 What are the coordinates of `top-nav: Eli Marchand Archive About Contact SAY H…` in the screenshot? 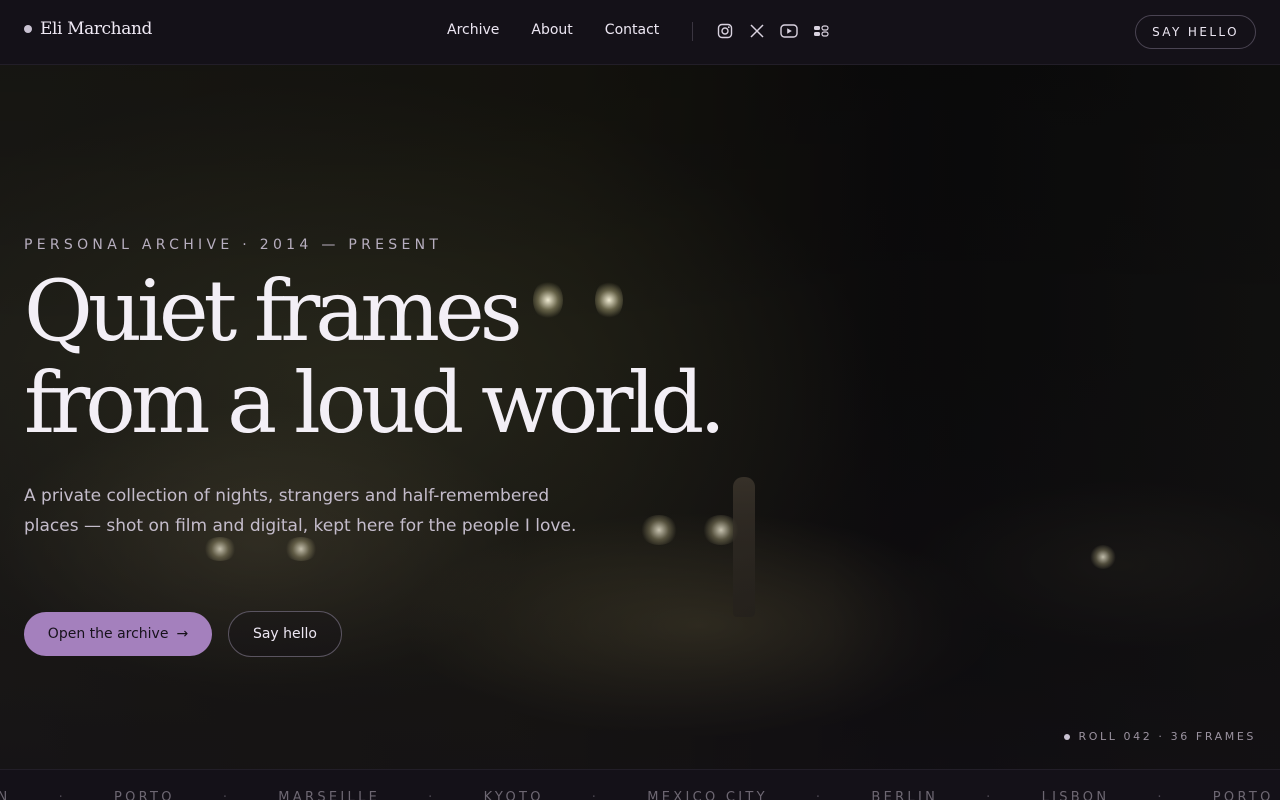 It's located at (640, 32).